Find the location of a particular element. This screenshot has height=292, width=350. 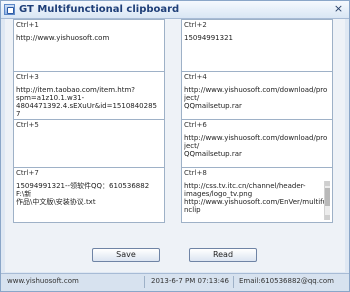

title-bar: GT Multifunctional clipboard × is located at coordinates (175, 10).